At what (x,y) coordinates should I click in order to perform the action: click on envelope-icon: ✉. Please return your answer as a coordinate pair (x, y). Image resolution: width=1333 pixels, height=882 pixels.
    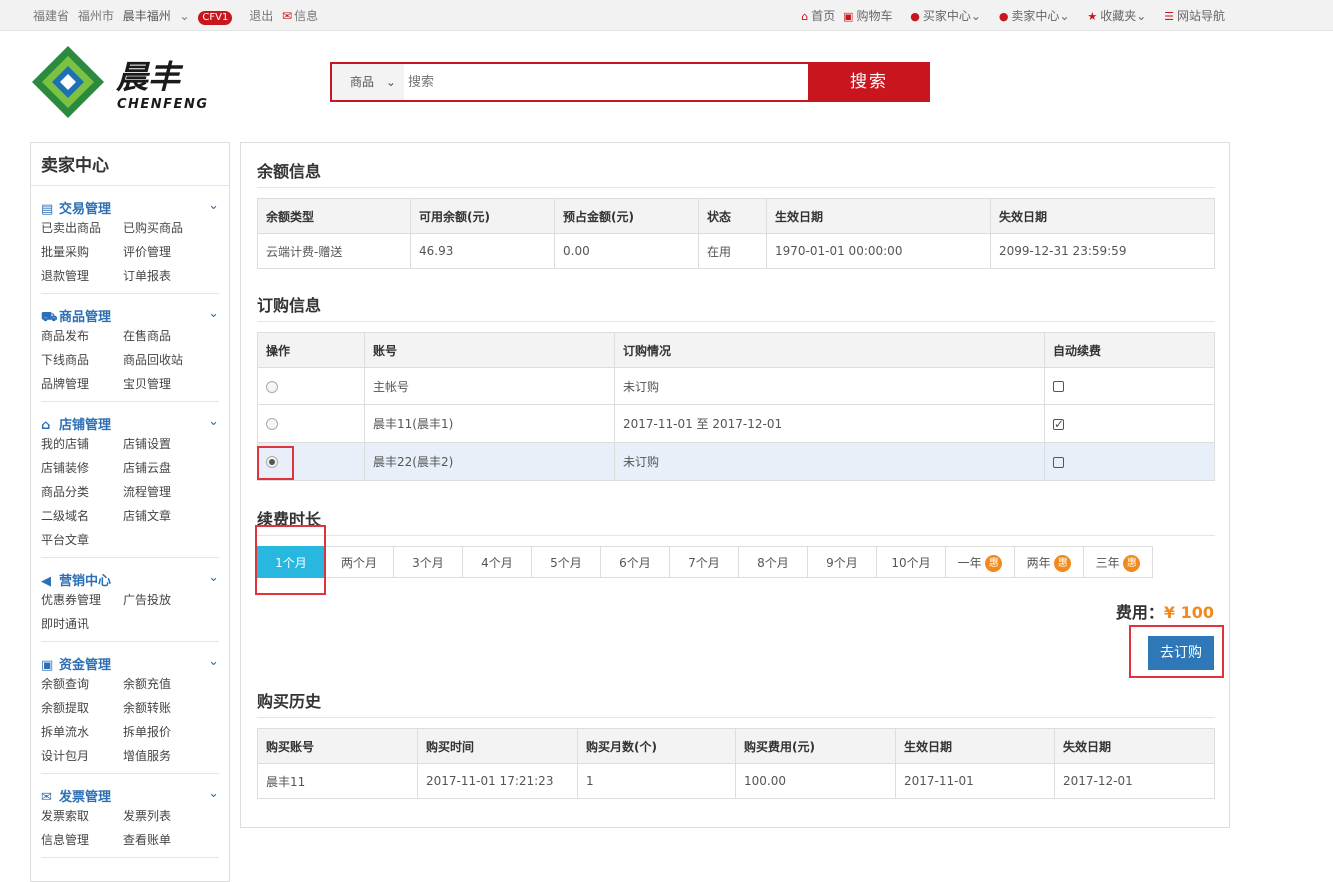
    Looking at the image, I should click on (287, 16).